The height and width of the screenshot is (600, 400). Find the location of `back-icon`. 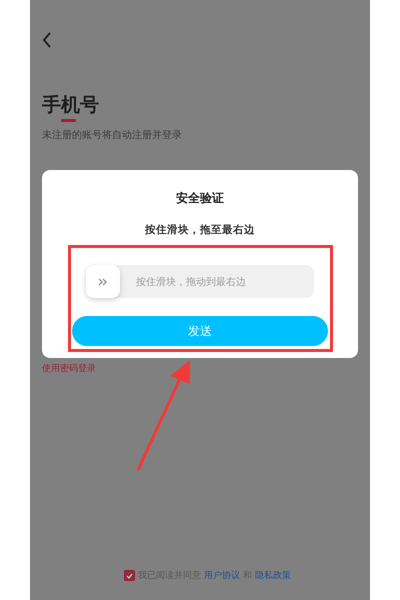

back-icon is located at coordinates (47, 40).